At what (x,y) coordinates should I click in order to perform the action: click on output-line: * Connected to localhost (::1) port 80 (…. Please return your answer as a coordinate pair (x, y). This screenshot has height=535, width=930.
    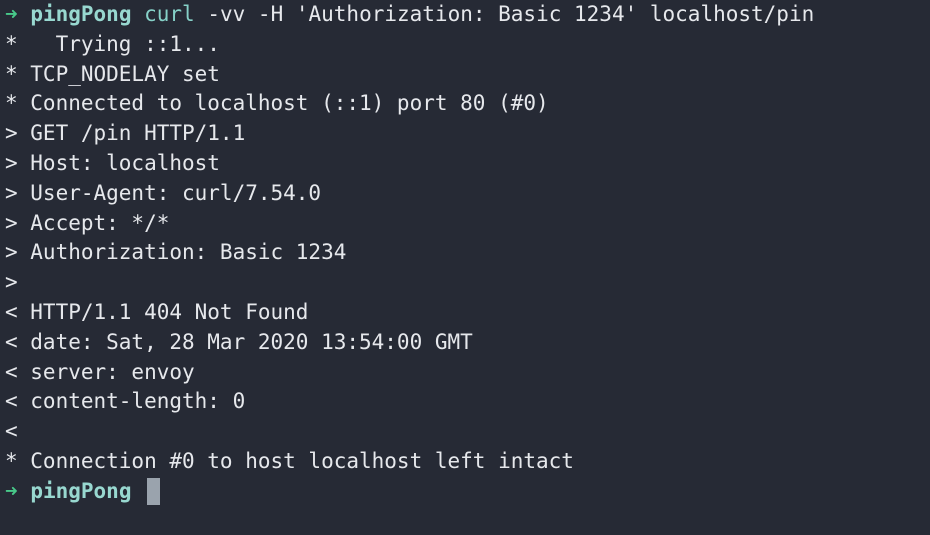
    Looking at the image, I should click on (277, 103).